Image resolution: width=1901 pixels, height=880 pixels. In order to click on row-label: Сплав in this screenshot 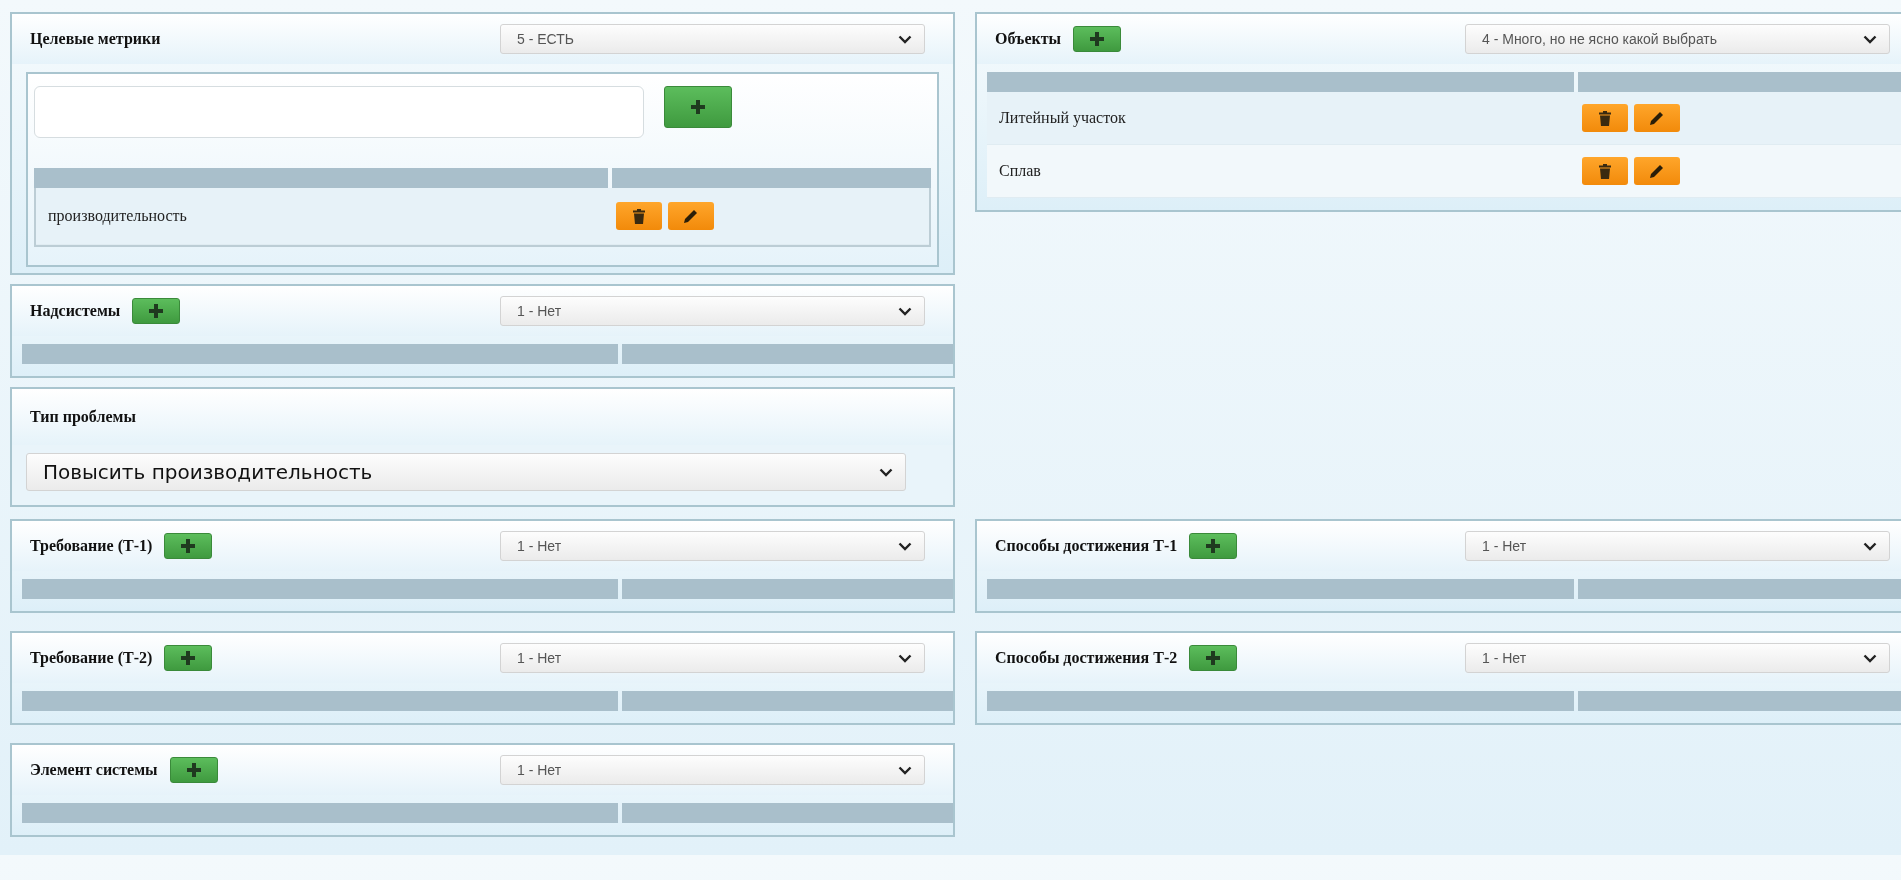, I will do `click(1020, 171)`.